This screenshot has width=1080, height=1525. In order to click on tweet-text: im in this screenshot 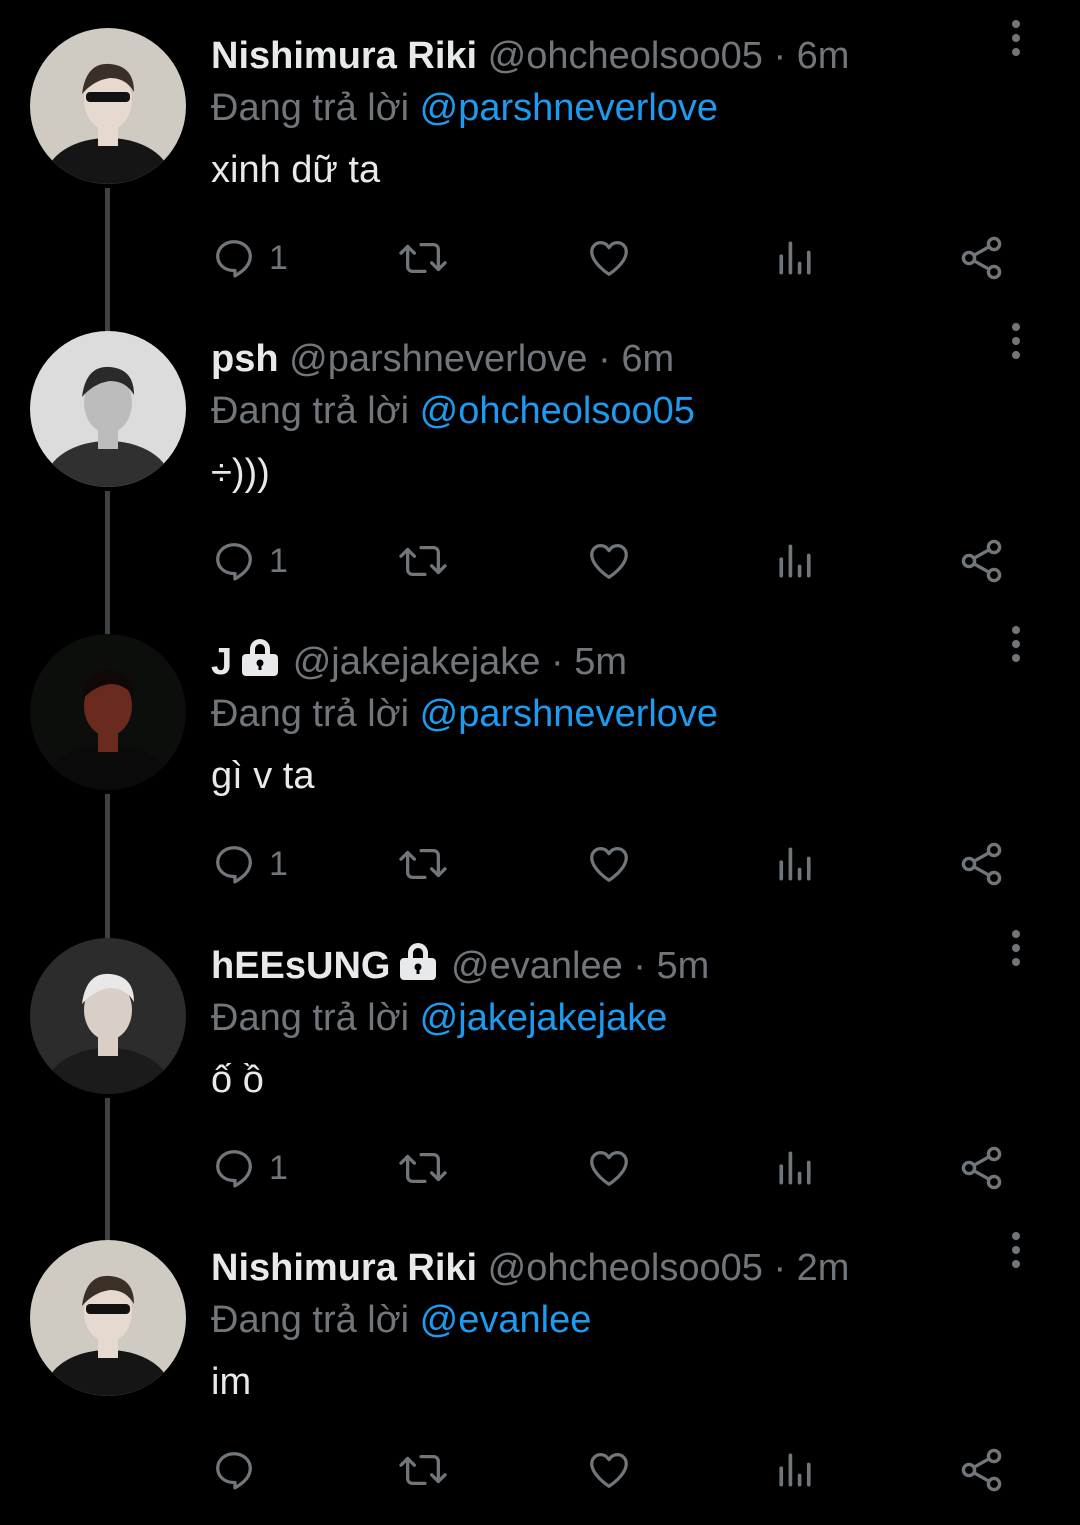, I will do `click(231, 1382)`.